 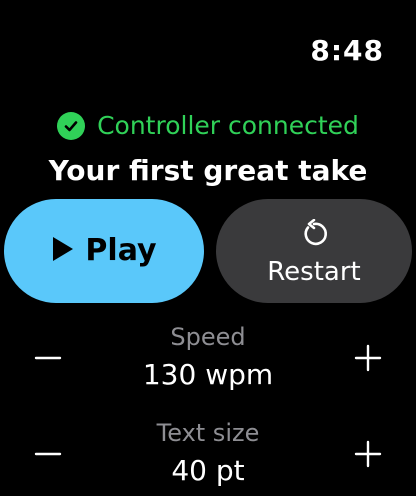 I want to click on connection-status: Controller connected, so click(x=208, y=126).